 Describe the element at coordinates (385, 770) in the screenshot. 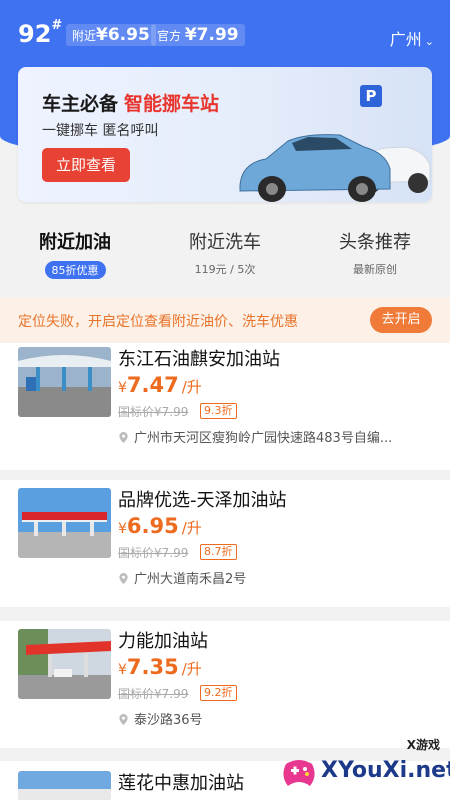

I see `watermark-main-text: XYouXi.net` at that location.